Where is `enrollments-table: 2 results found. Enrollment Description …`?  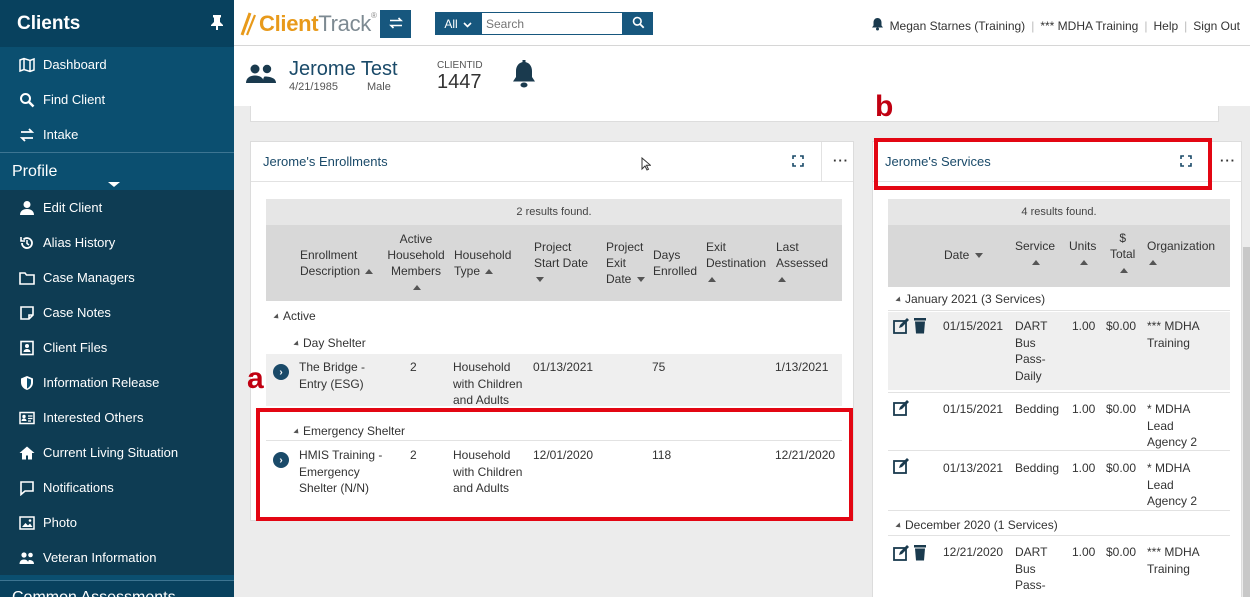
enrollments-table: 2 results found. Enrollment Description … is located at coordinates (554, 250).